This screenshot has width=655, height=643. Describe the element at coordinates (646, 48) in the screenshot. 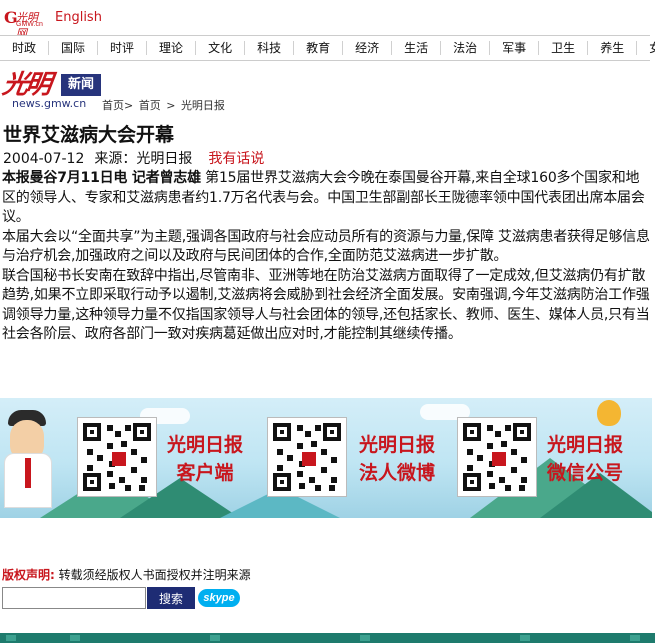

I see `nav-item: 女人` at that location.